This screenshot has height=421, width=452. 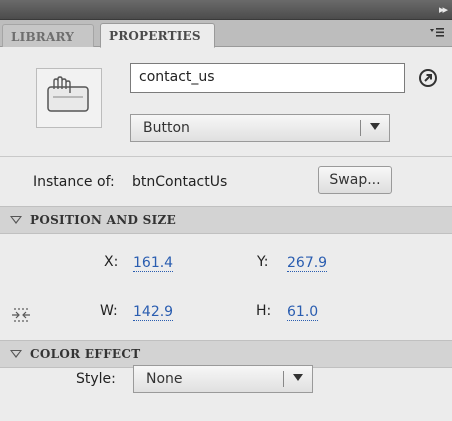 What do you see at coordinates (223, 379) in the screenshot?
I see `color-style-select: None` at bounding box center [223, 379].